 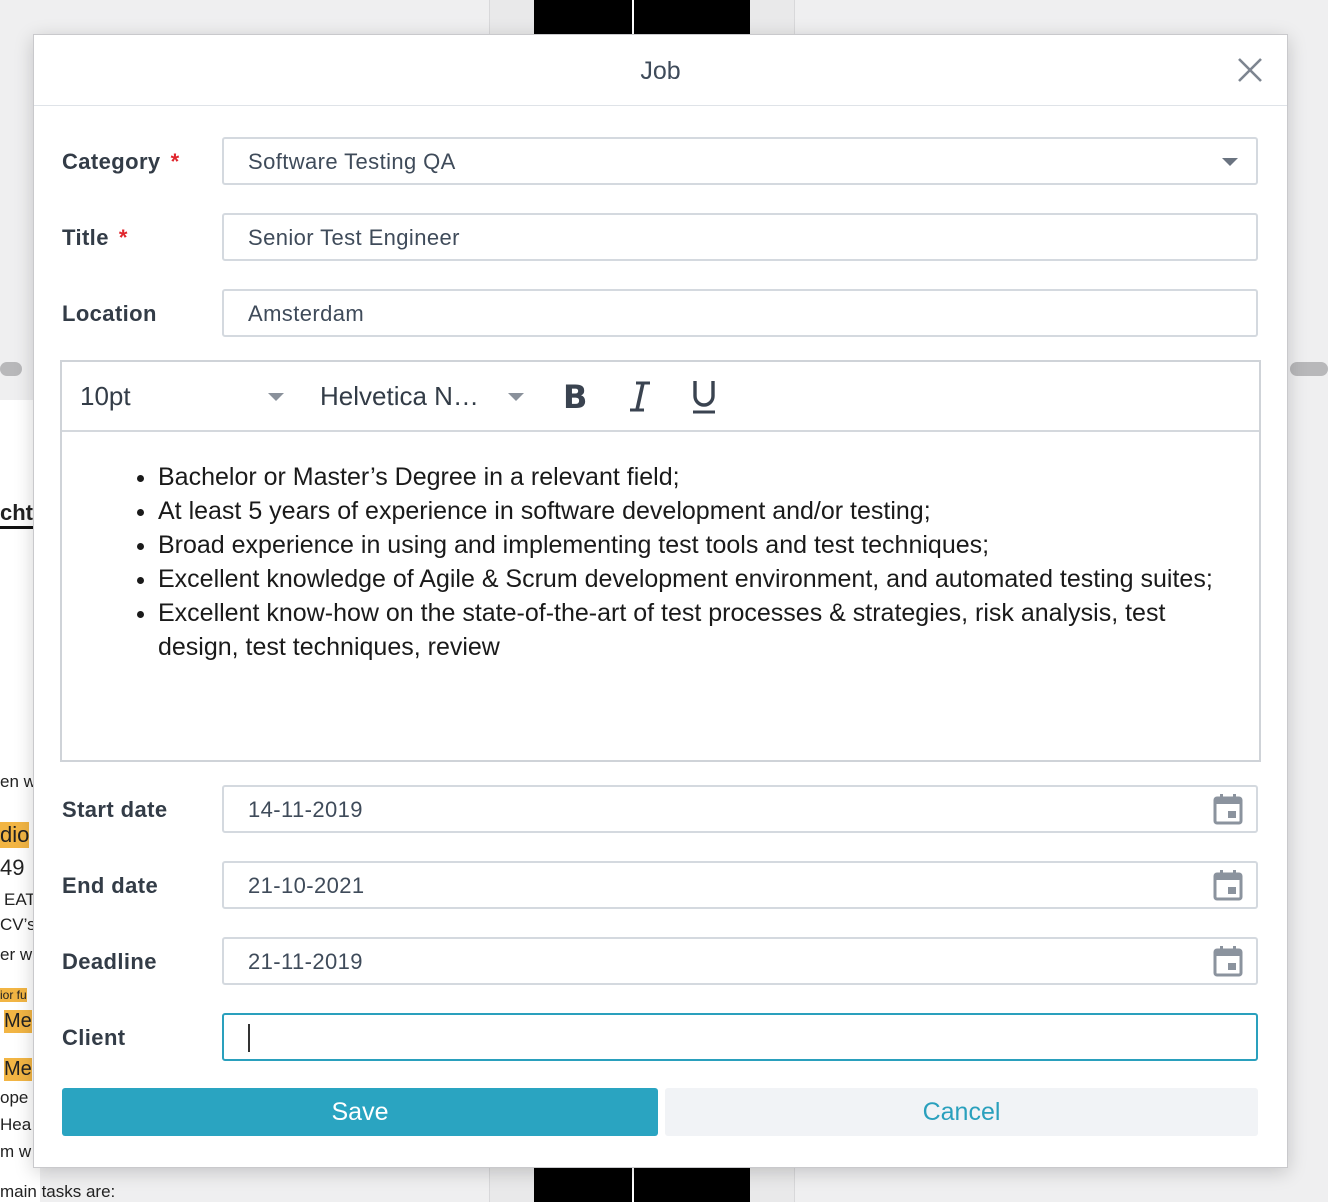 I want to click on dialog-header: Job, so click(x=660, y=70).